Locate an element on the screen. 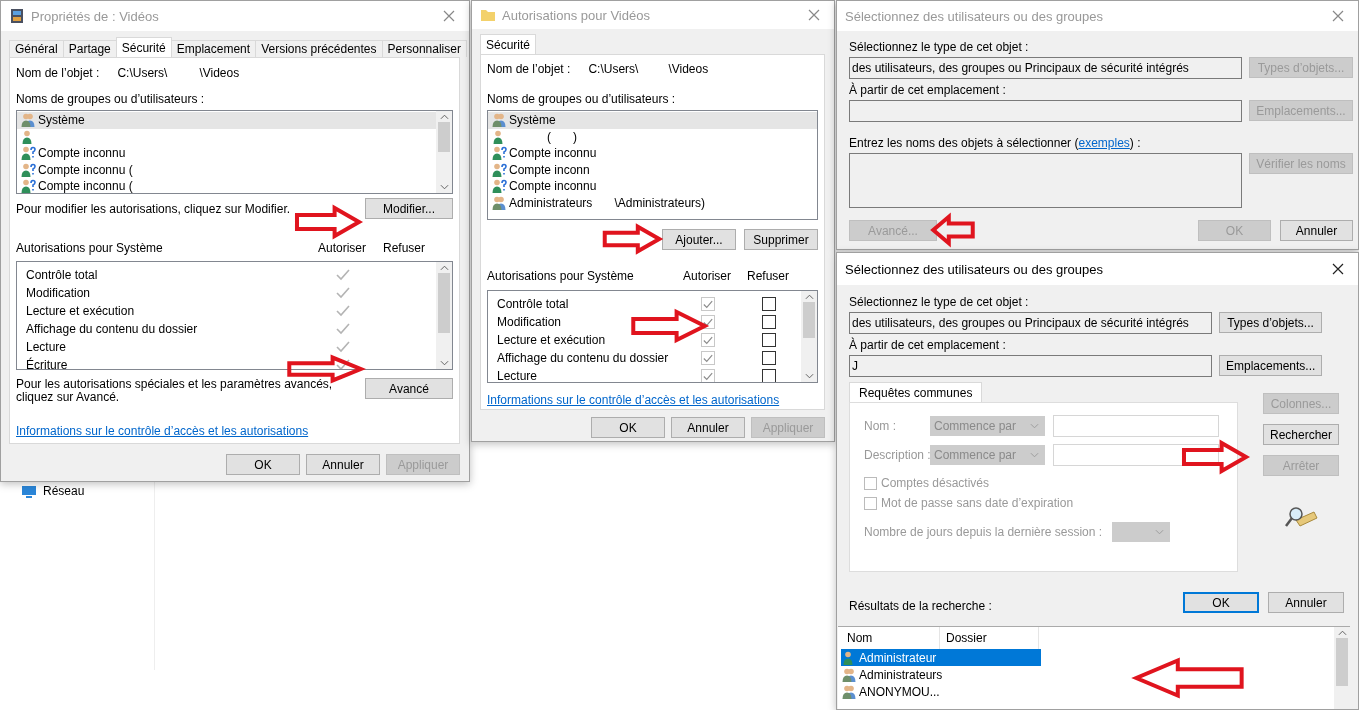 The width and height of the screenshot is (1359, 710). tab: Personnaliser is located at coordinates (424, 48).